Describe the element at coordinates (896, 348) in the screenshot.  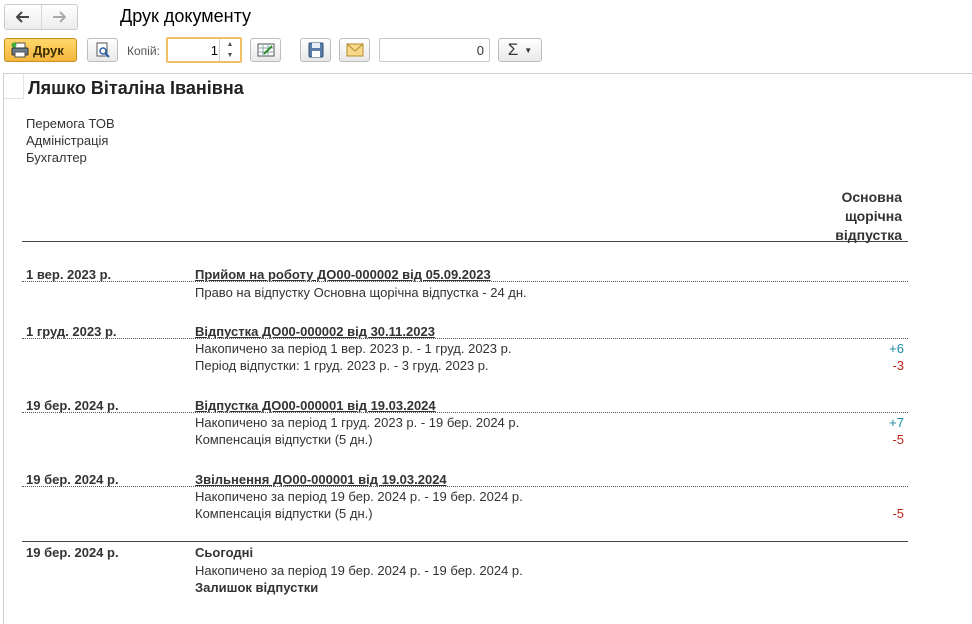
I see `entry-value: +6` at that location.